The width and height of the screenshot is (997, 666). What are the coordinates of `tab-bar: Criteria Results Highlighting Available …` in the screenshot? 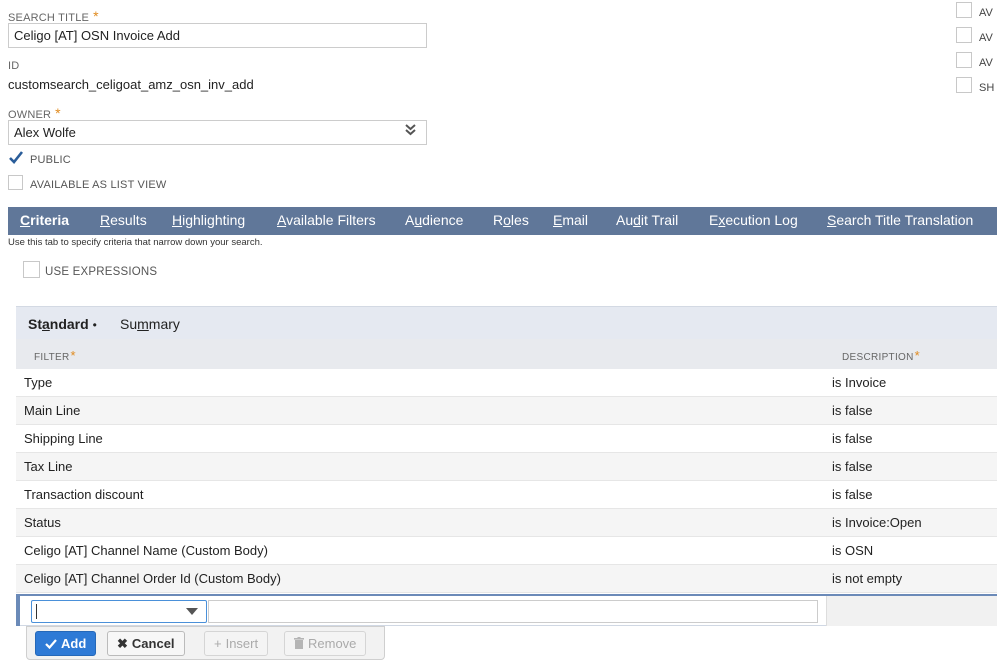 It's located at (502, 221).